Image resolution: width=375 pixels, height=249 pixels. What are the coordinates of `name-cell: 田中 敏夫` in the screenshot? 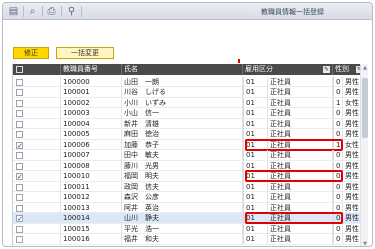 It's located at (182, 155).